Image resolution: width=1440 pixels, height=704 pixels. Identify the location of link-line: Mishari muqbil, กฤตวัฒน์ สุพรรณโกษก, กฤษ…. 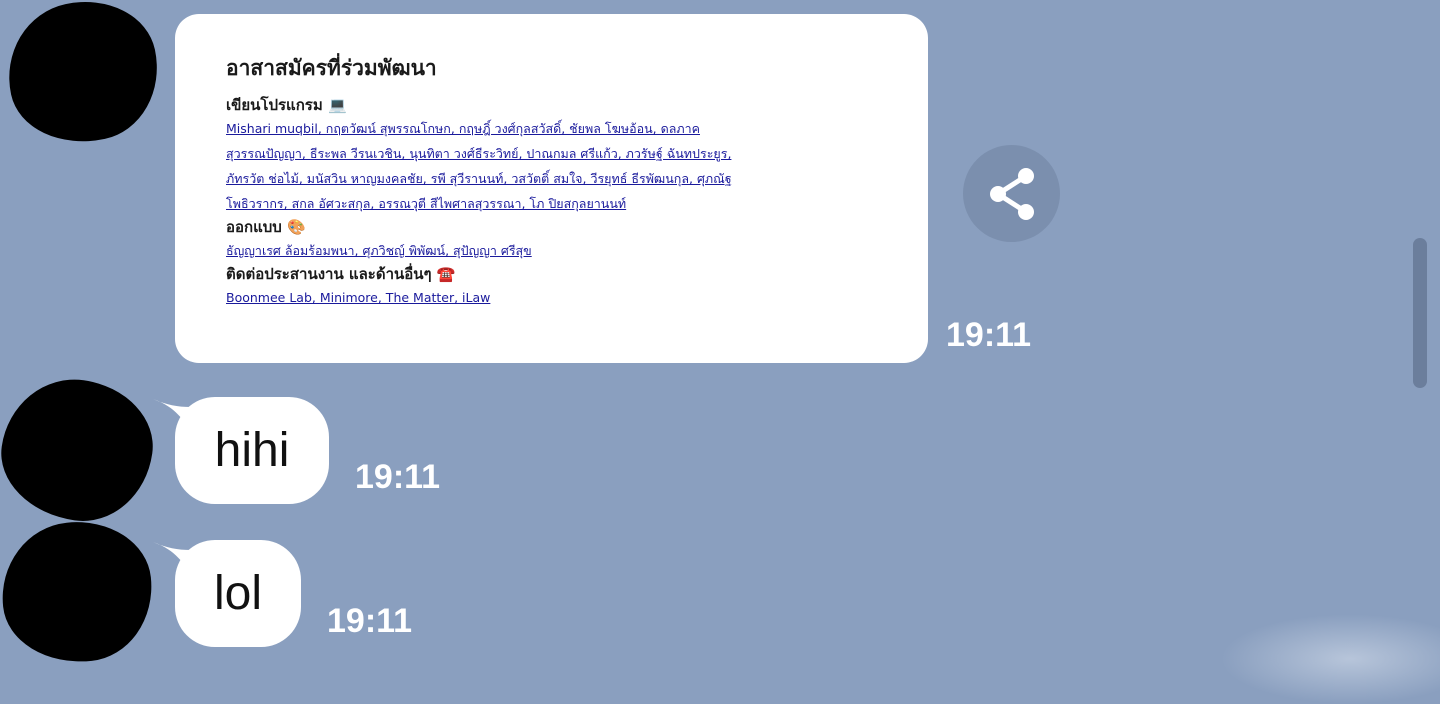
(463, 128).